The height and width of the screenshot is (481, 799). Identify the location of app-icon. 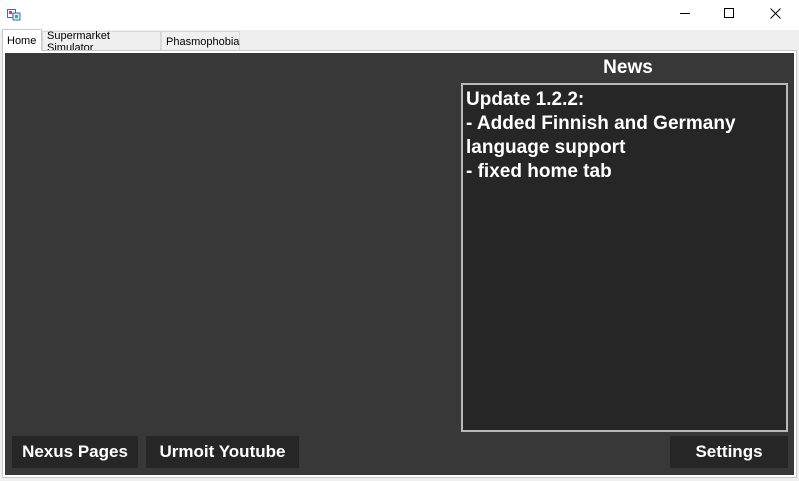
(14, 14).